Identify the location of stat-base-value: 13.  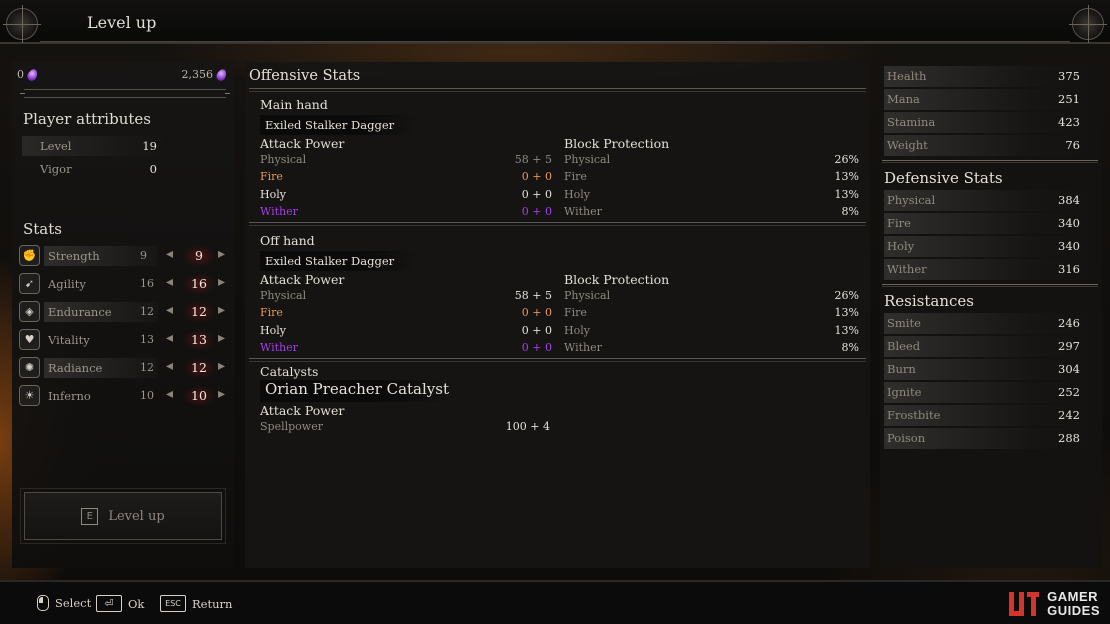
(147, 339).